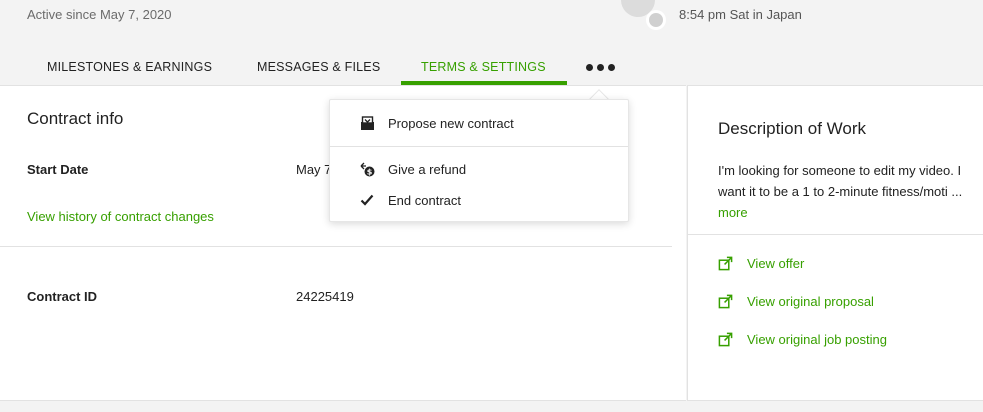  What do you see at coordinates (325, 296) in the screenshot?
I see `contract-id-value: 24225419` at bounding box center [325, 296].